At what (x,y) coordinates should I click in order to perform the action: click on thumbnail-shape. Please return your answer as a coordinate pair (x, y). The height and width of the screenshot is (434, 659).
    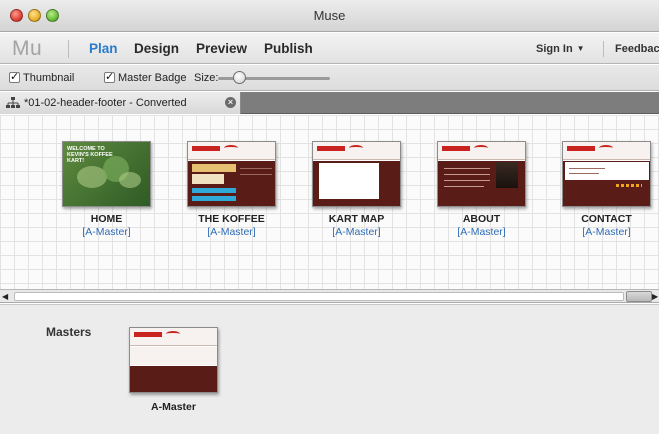
    Looking at the image, I should click on (130, 180).